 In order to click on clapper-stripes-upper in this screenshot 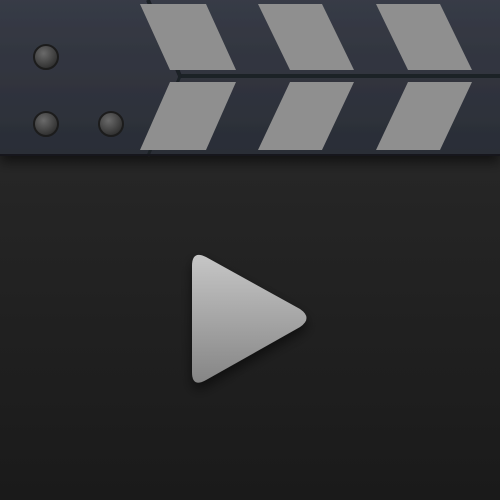, I will do `click(306, 37)`.